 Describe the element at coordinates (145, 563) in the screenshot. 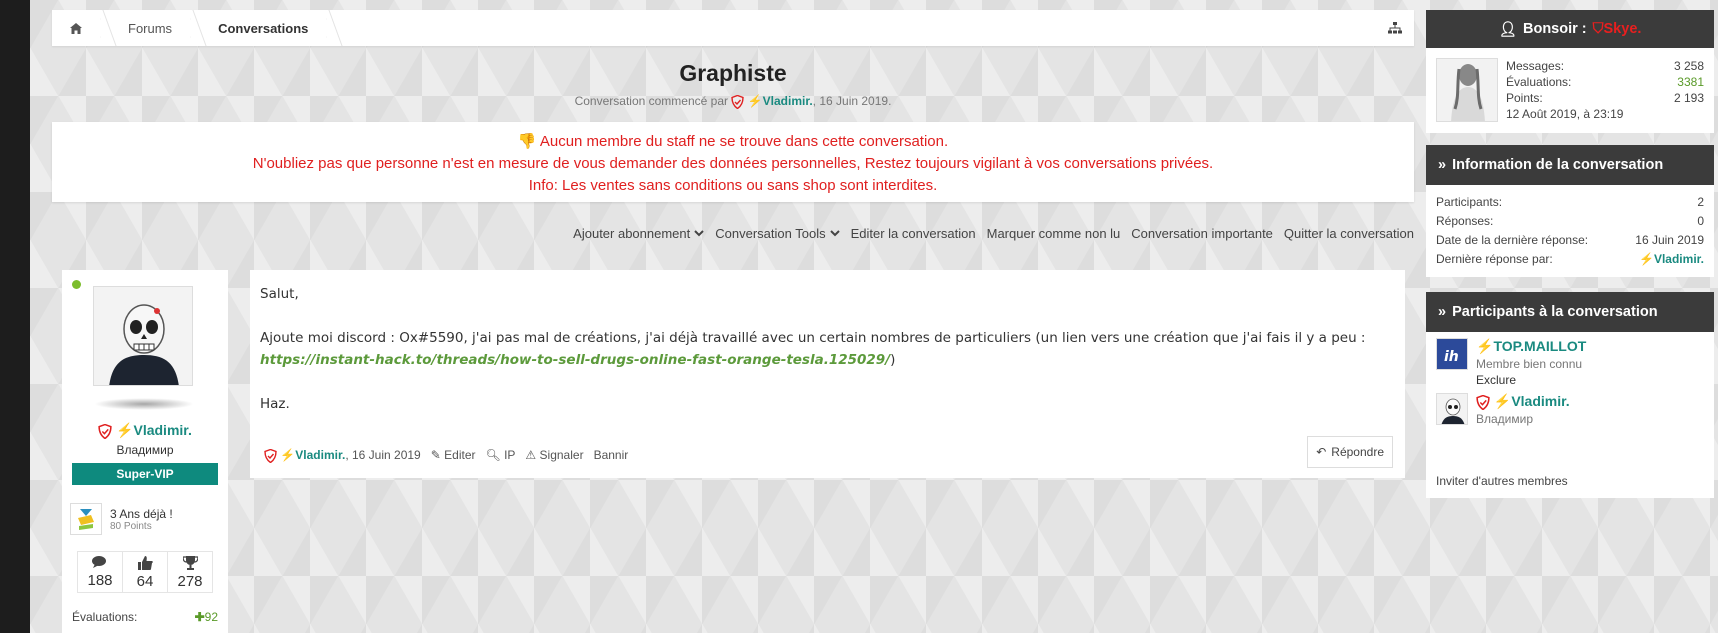

I see `thumbs-up-icon` at that location.